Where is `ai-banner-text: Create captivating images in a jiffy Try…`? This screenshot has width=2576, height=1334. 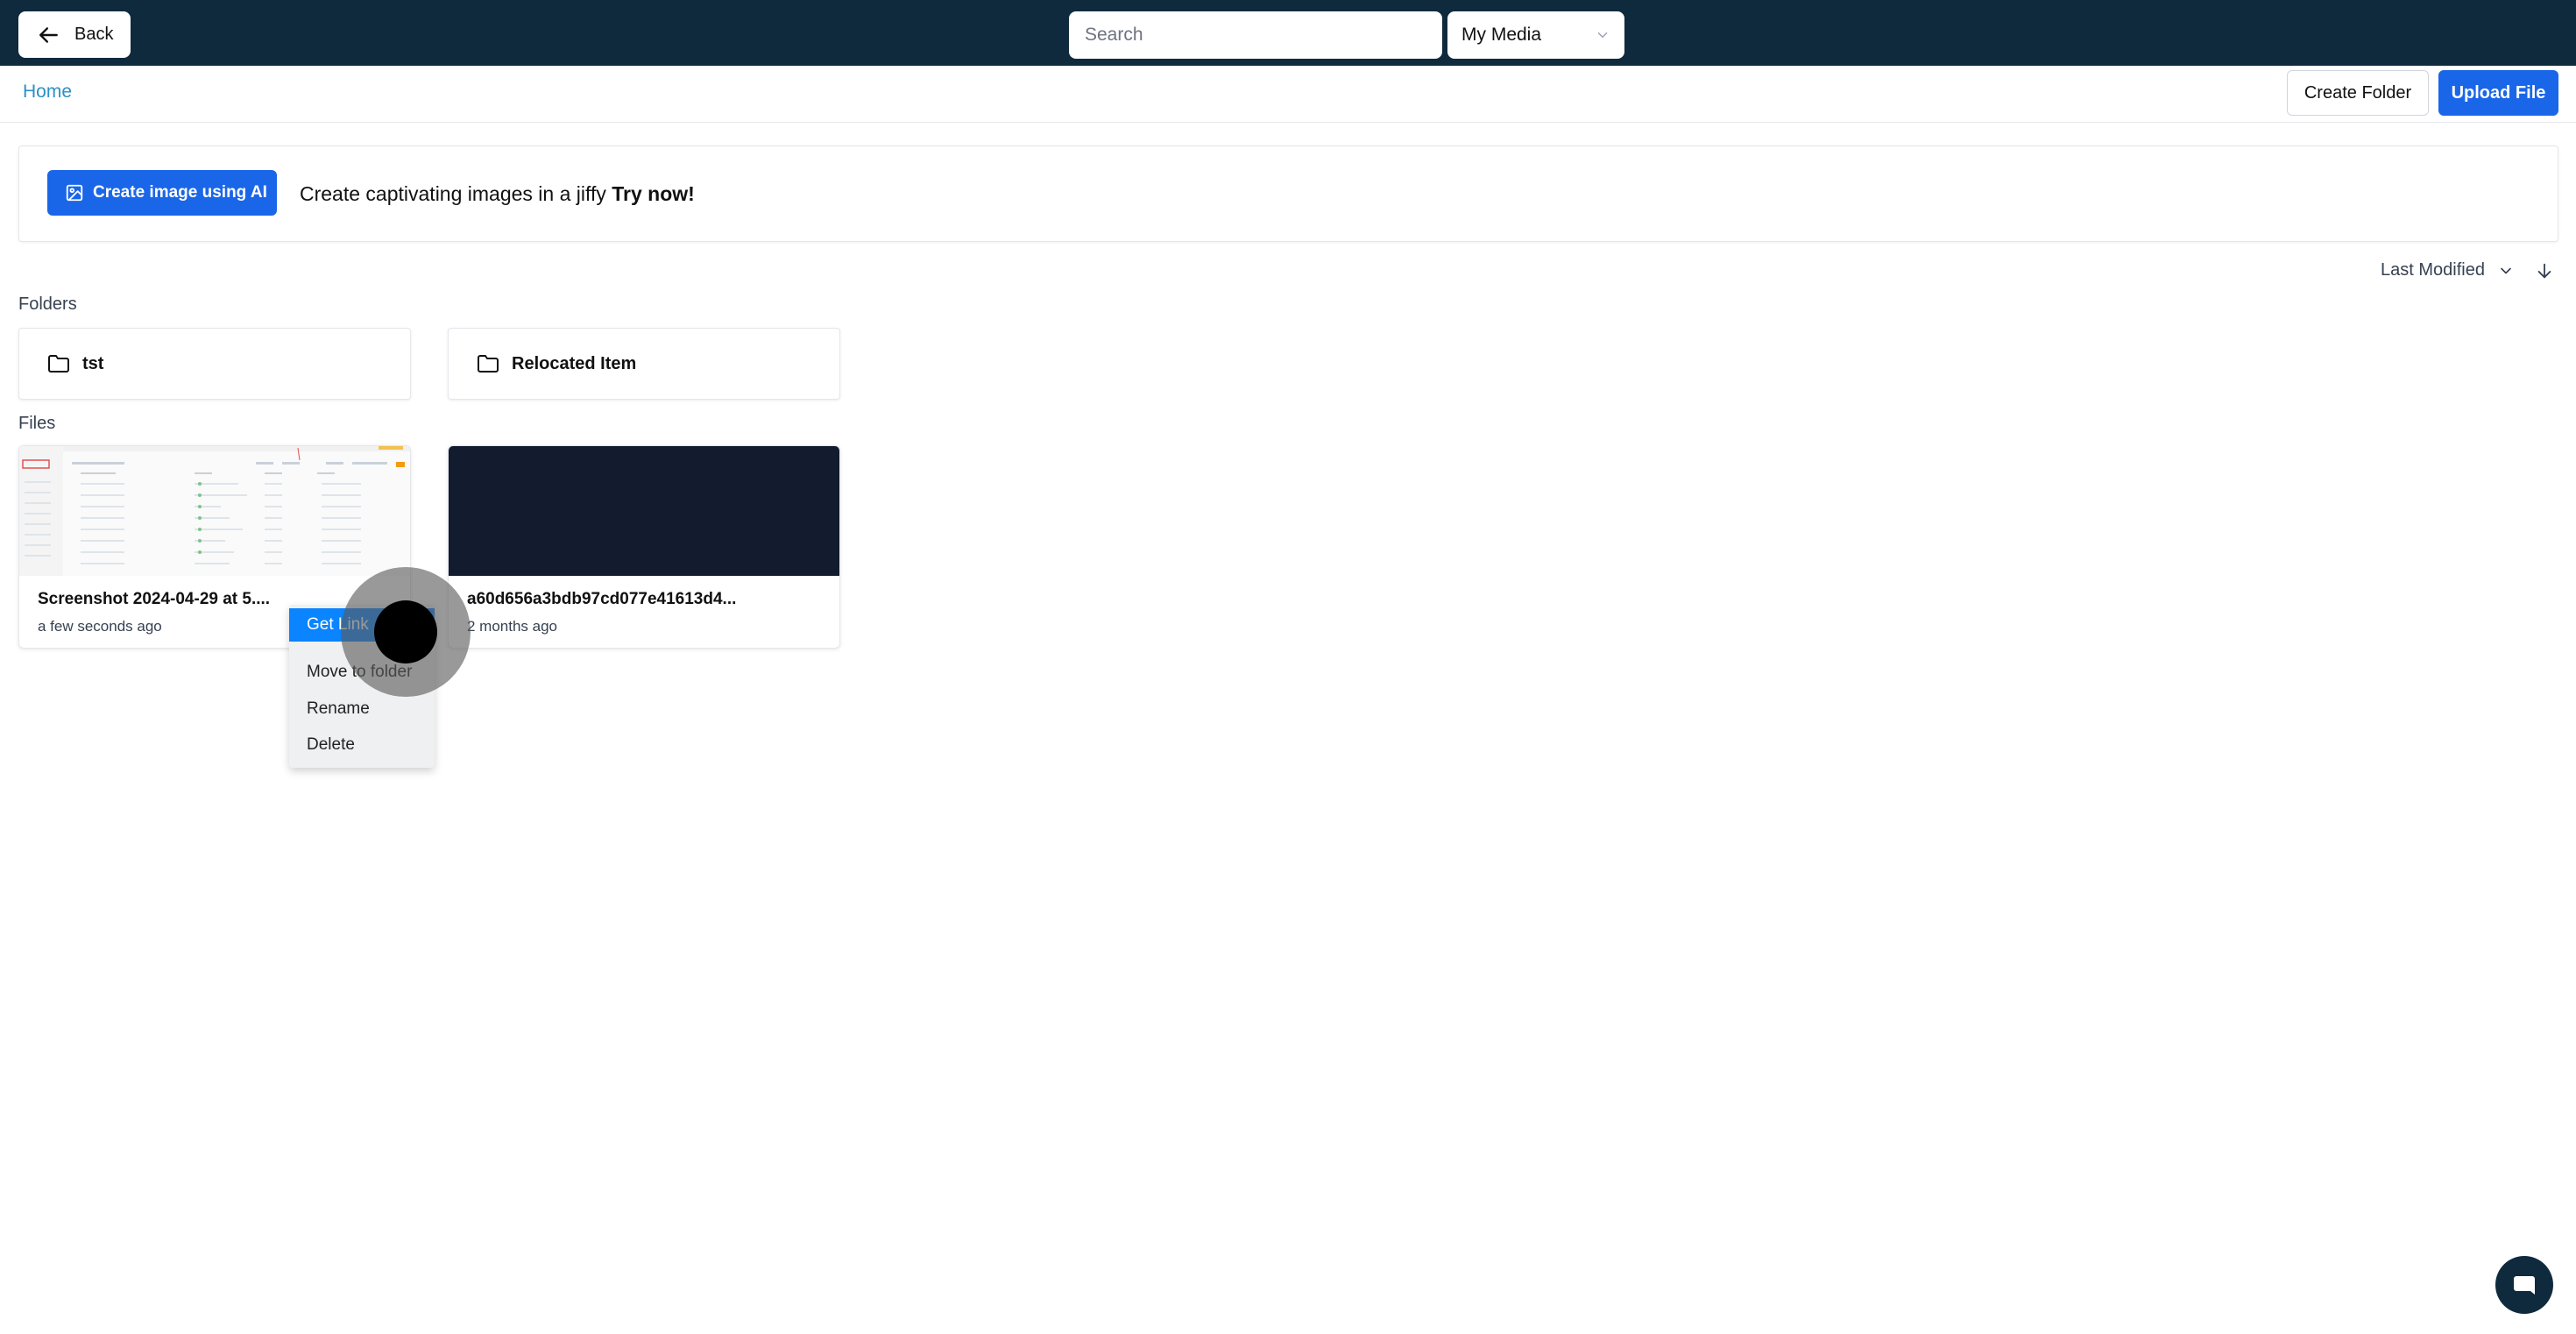 ai-banner-text: Create captivating images in a jiffy Try… is located at coordinates (497, 194).